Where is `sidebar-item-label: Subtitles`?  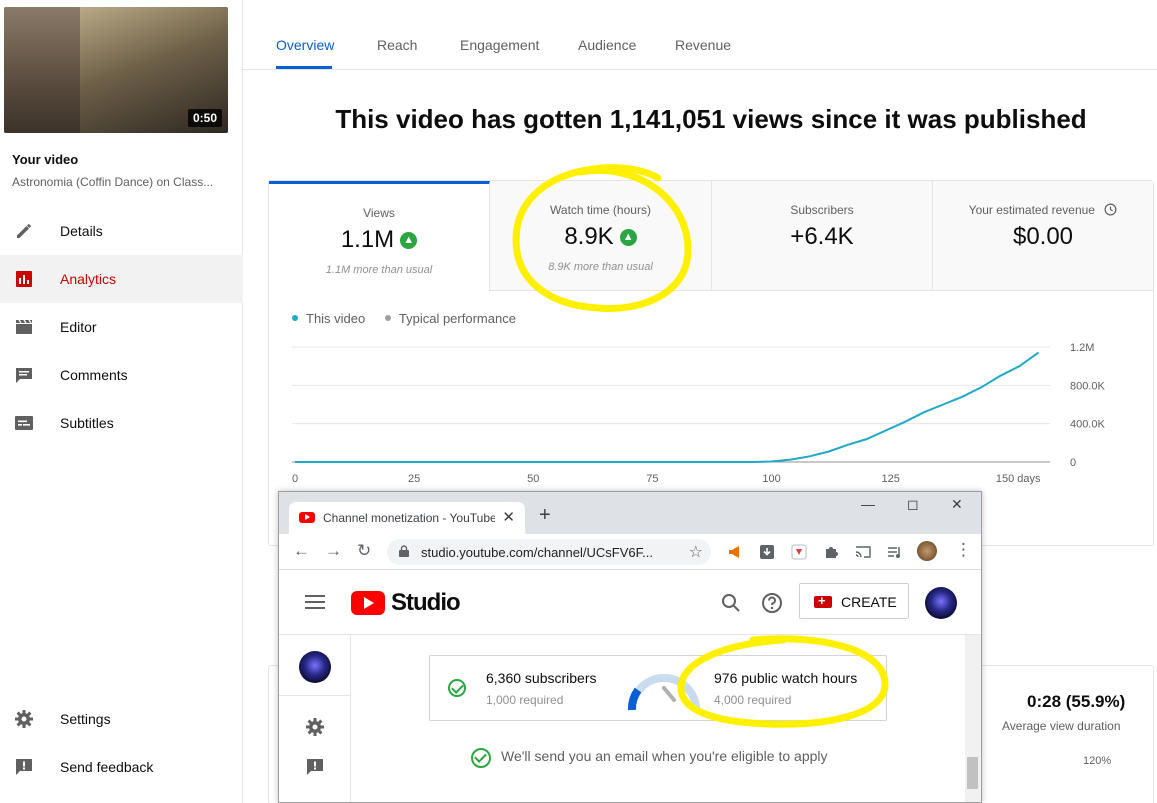 sidebar-item-label: Subtitles is located at coordinates (87, 423).